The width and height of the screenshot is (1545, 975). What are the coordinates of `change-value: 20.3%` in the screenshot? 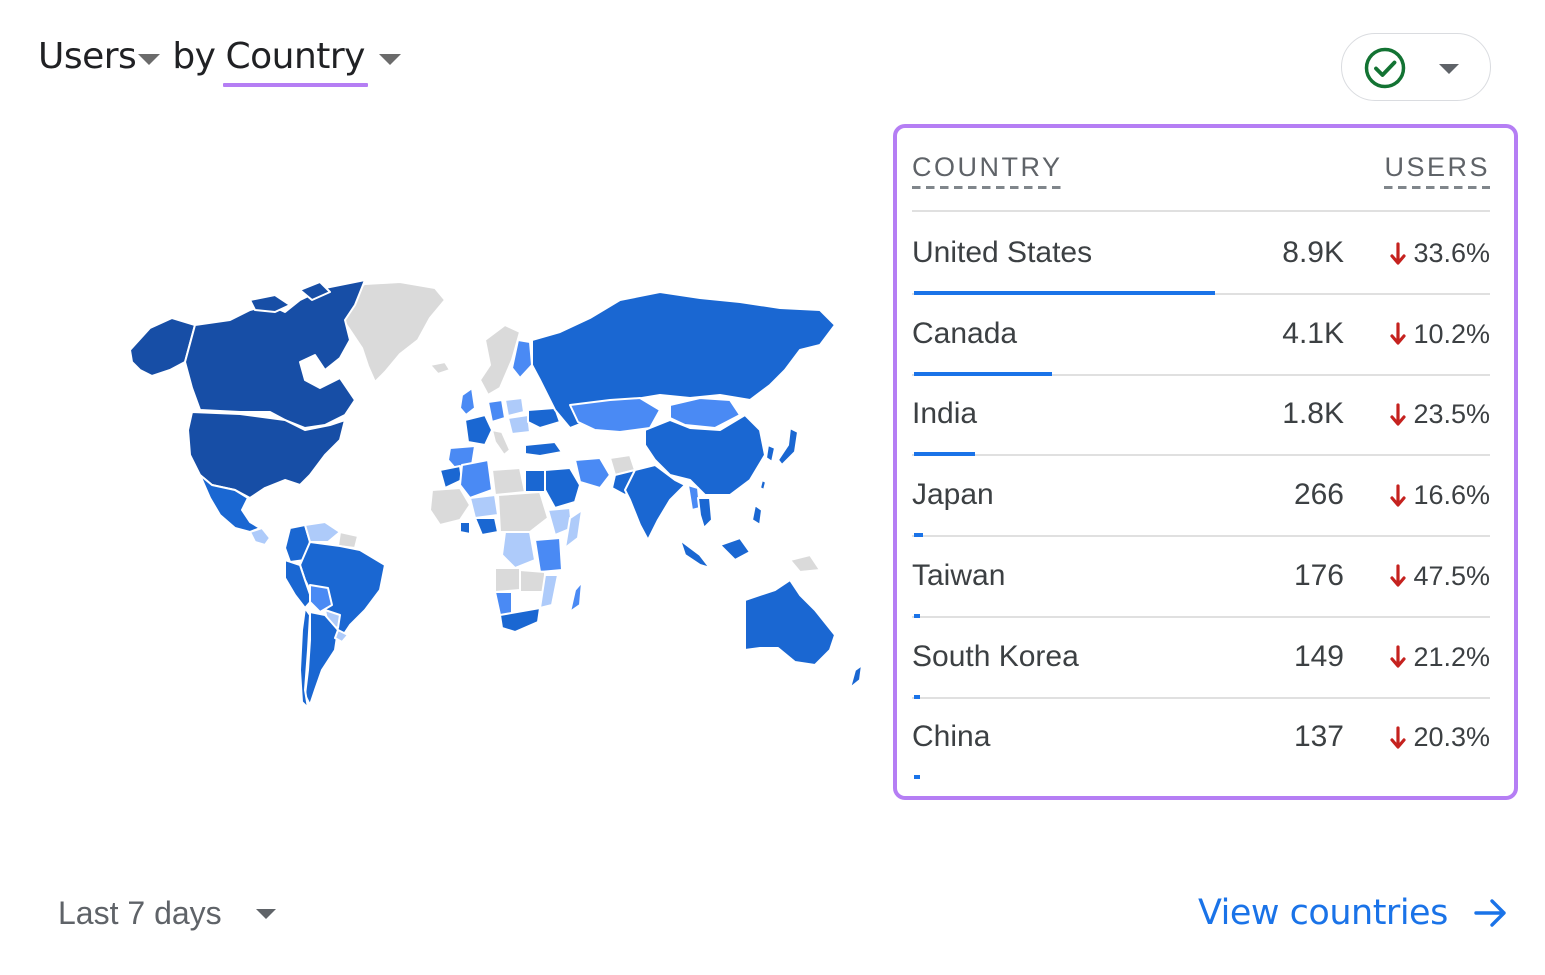 It's located at (1439, 737).